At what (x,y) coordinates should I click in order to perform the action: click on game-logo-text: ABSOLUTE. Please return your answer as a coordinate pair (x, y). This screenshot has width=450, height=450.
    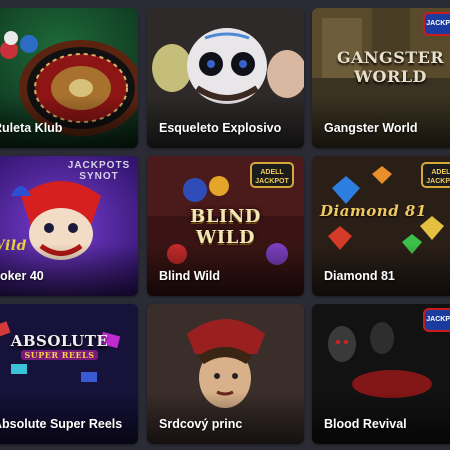
    Looking at the image, I should click on (59, 341).